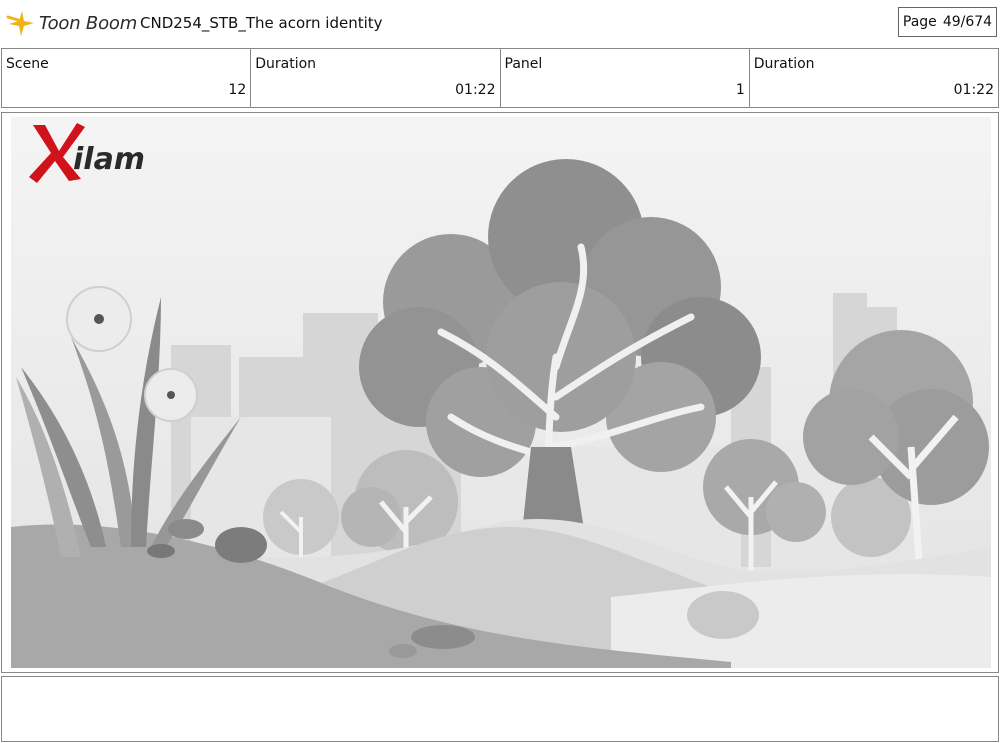  Describe the element at coordinates (376, 78) in the screenshot. I see `scene-duration-cell: Duration 01:22` at that location.